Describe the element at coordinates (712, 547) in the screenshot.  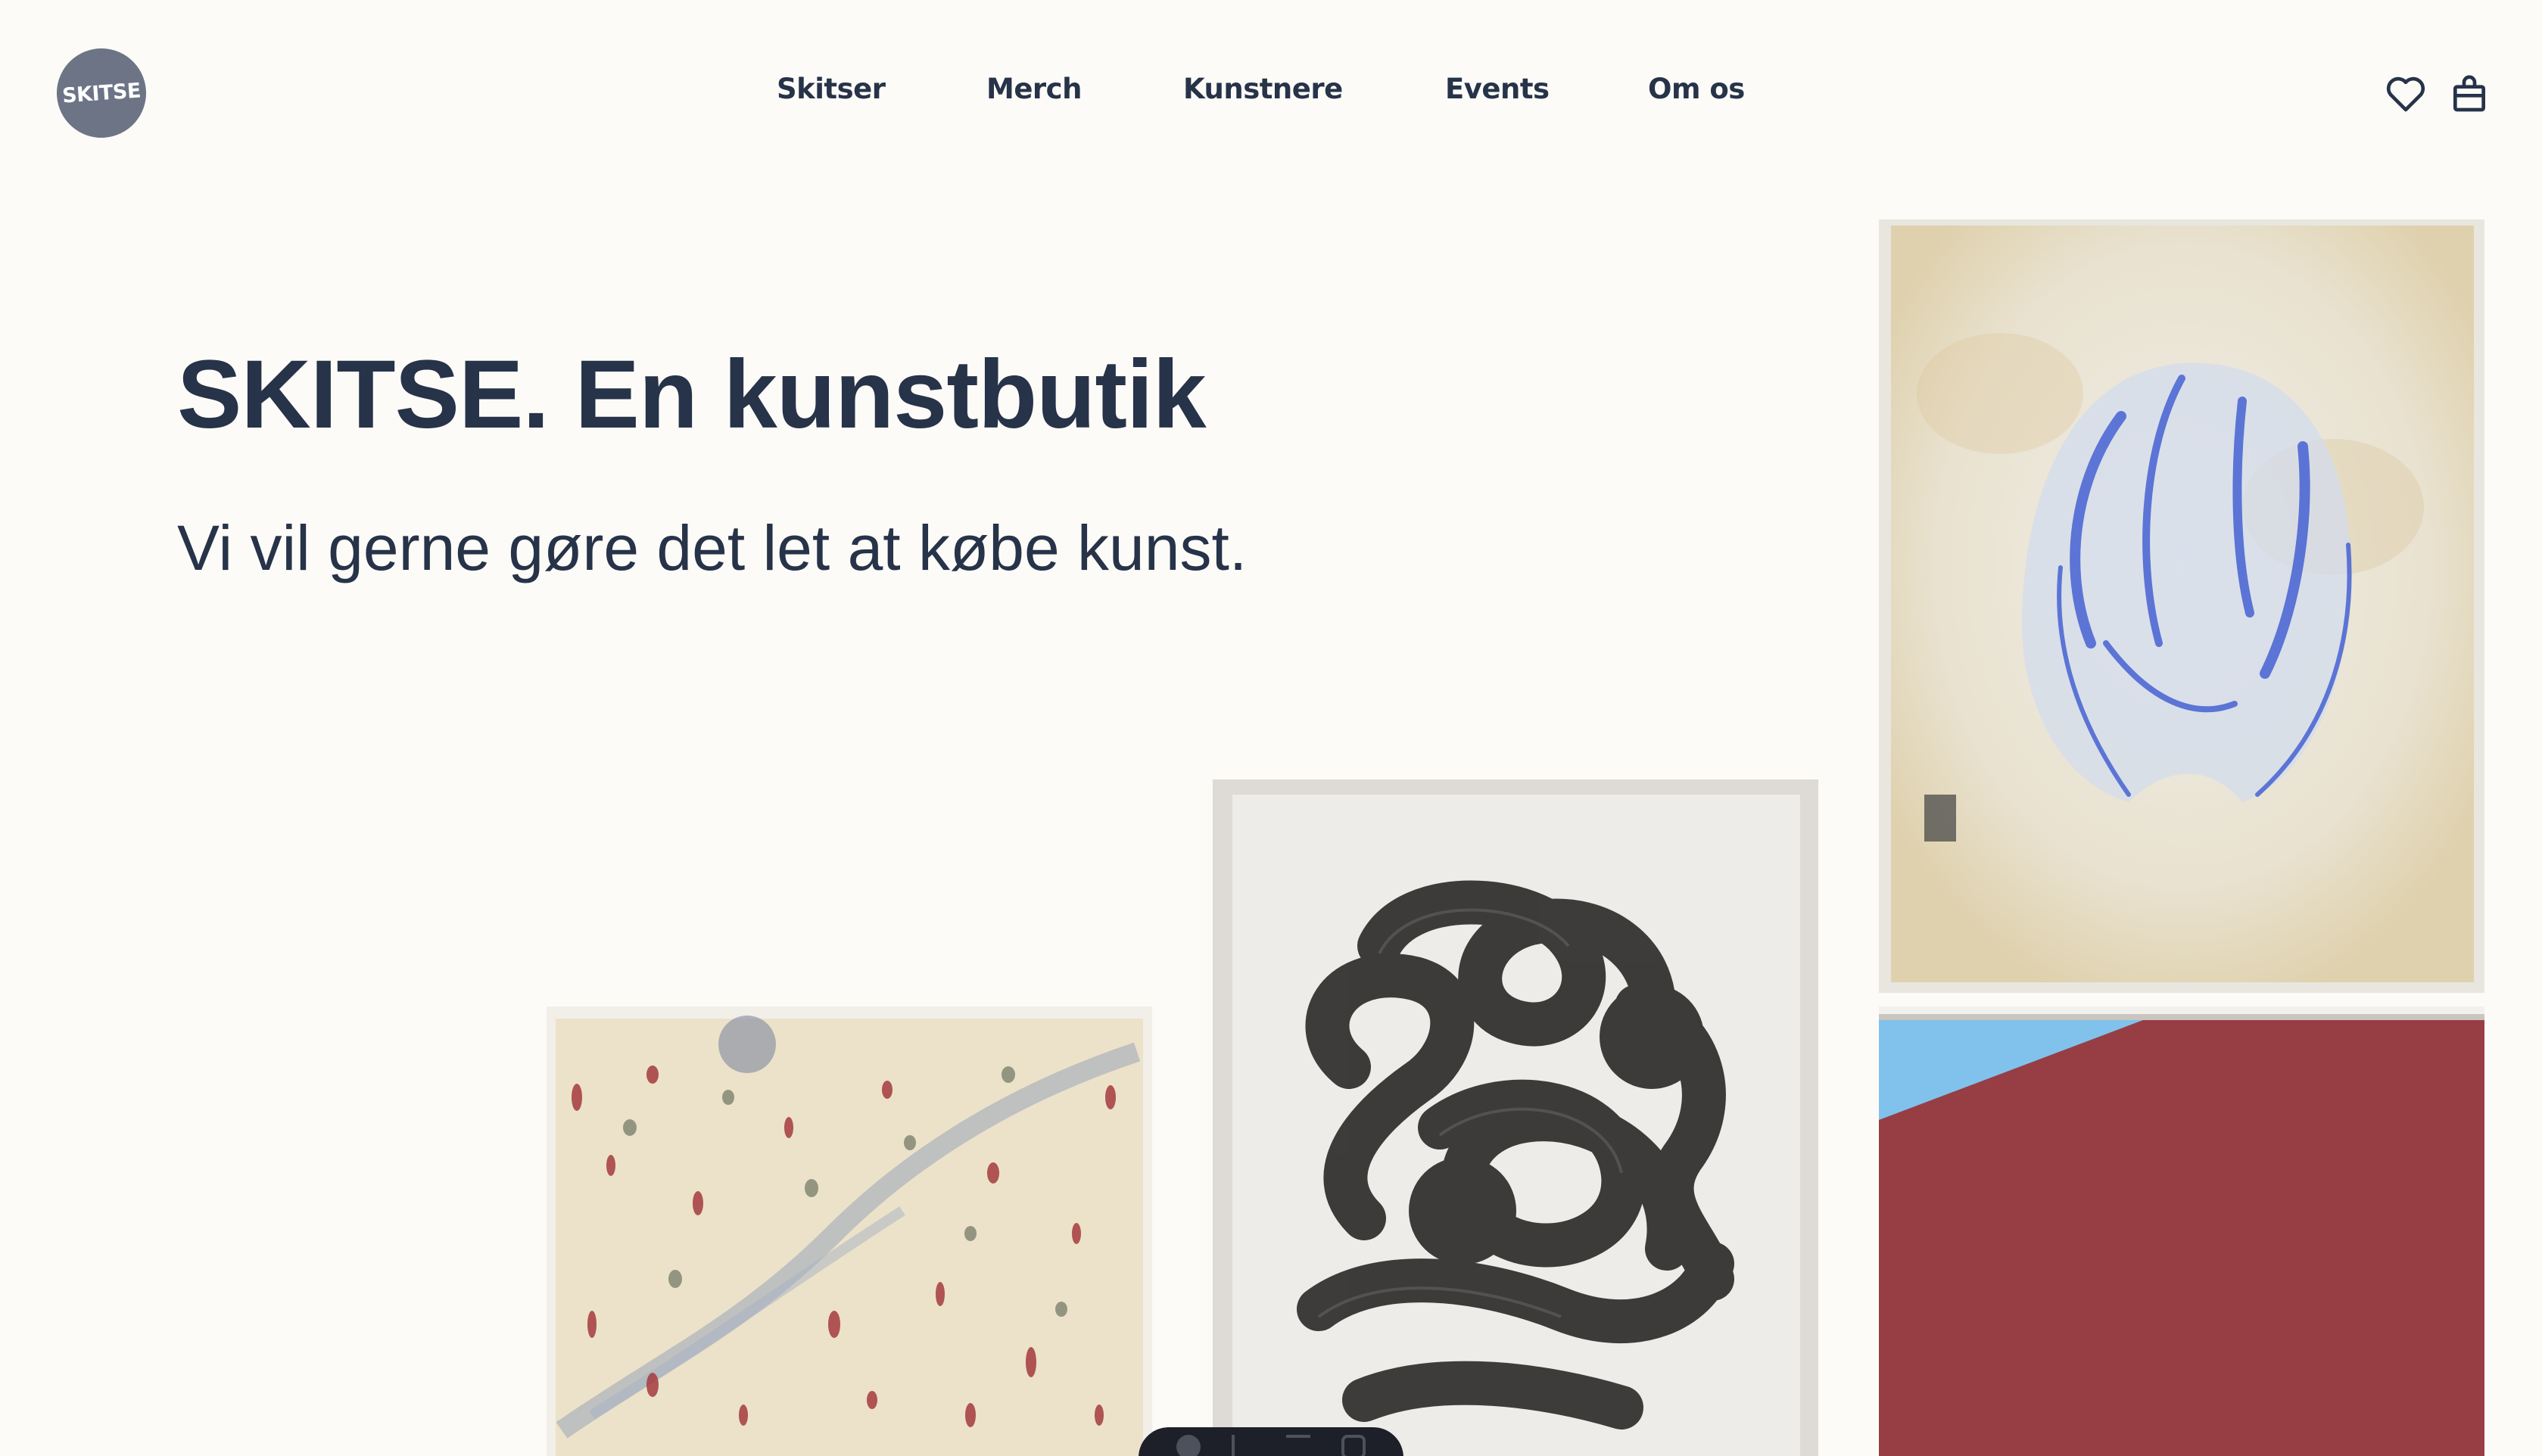
I see `hero-subtitle: Vi vil gerne gøre det let at købe kunst.` at that location.